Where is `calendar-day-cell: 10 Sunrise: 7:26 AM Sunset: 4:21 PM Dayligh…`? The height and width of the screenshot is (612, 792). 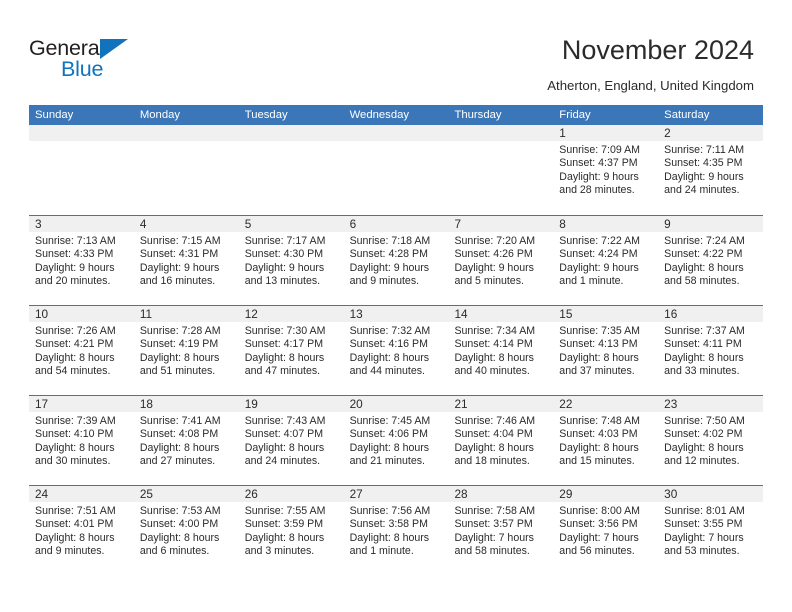 calendar-day-cell: 10 Sunrise: 7:26 AM Sunset: 4:21 PM Dayligh… is located at coordinates (81, 350).